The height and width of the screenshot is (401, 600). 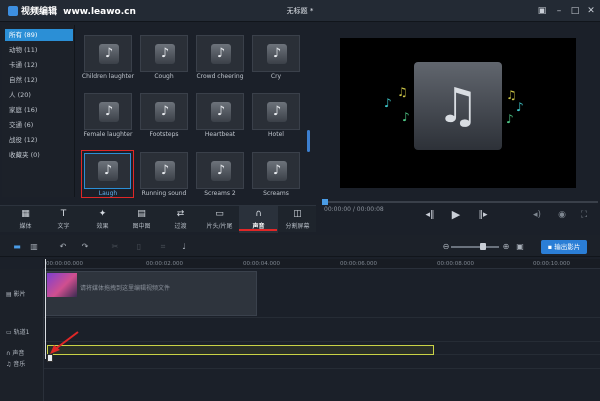 What do you see at coordinates (39, 50) in the screenshot?
I see `category-animals: 动物 (11)` at bounding box center [39, 50].